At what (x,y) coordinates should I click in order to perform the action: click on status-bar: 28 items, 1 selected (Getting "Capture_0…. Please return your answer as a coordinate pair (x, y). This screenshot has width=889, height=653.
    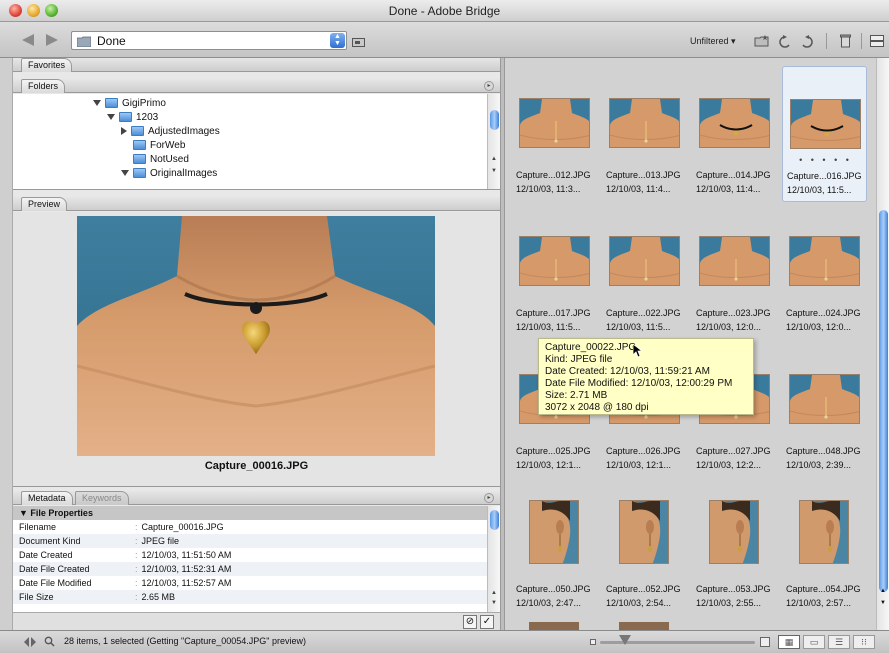
    Looking at the image, I should click on (444, 641).